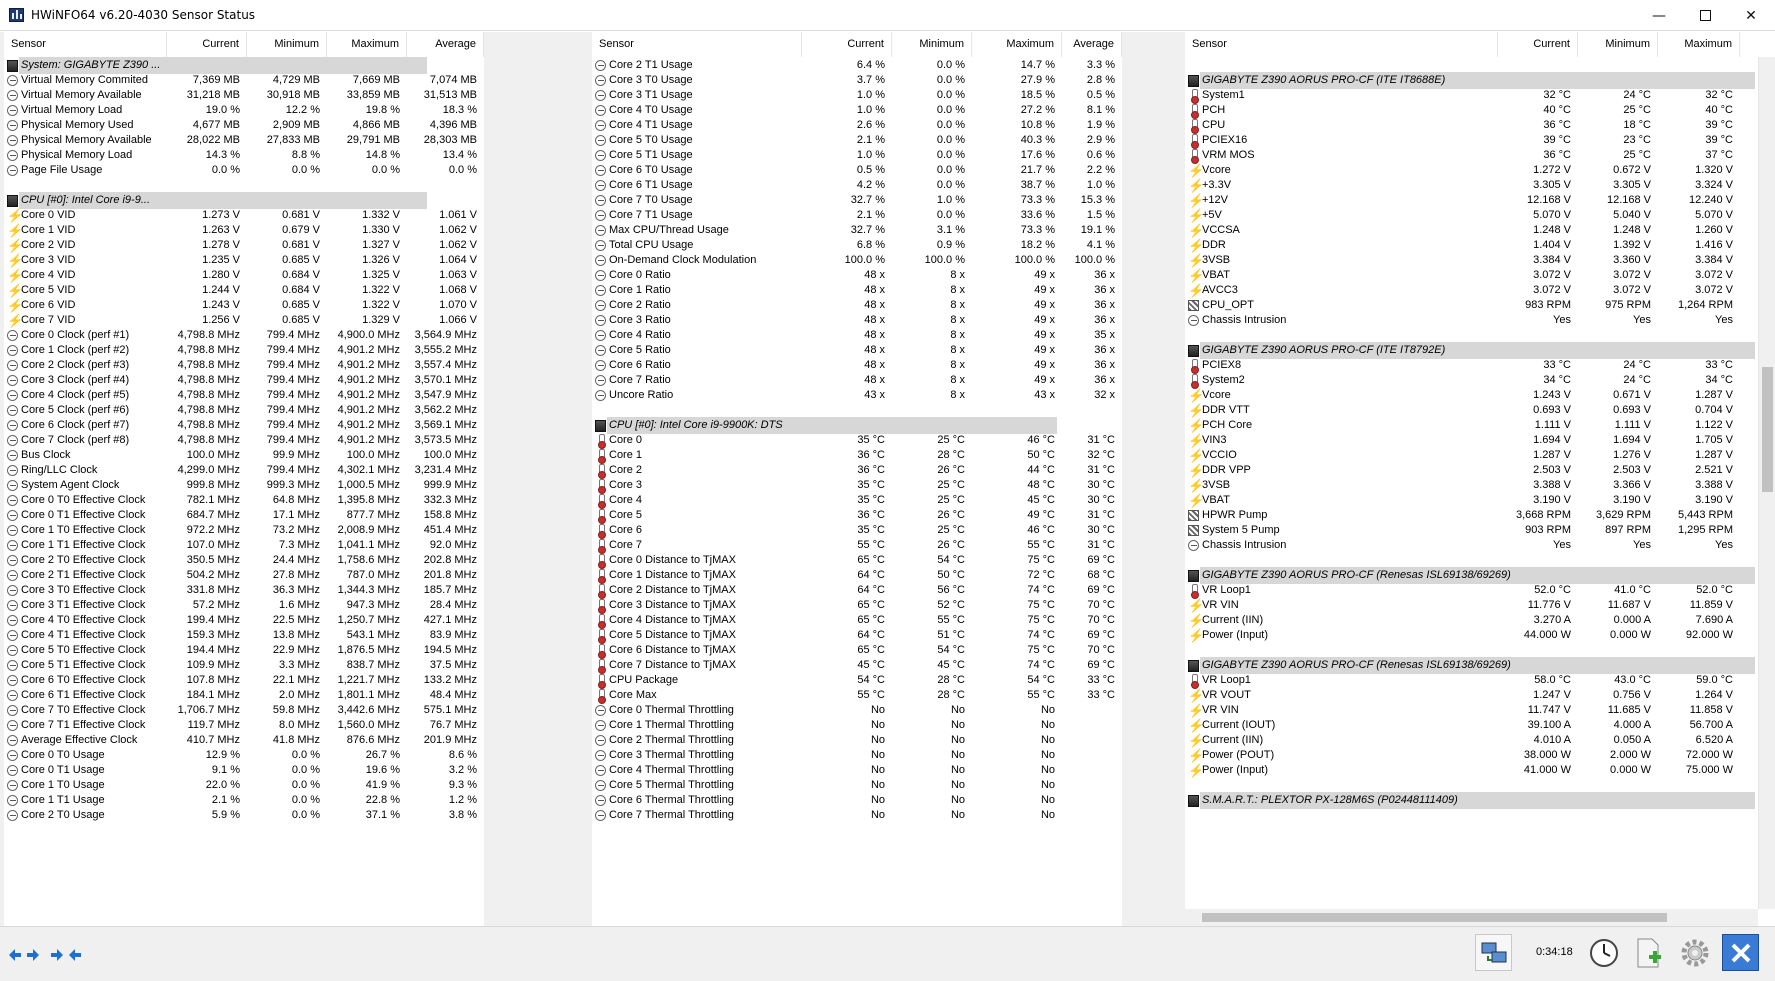 Image resolution: width=1775 pixels, height=981 pixels. I want to click on network-computers-icon, so click(1493, 952).